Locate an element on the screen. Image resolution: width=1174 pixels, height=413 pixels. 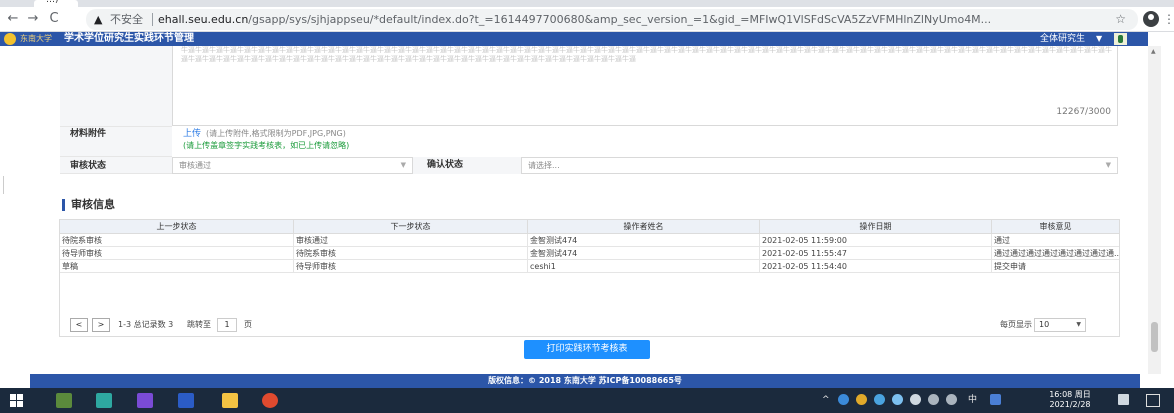
column-header: 审核意见 is located at coordinates (1055, 227).